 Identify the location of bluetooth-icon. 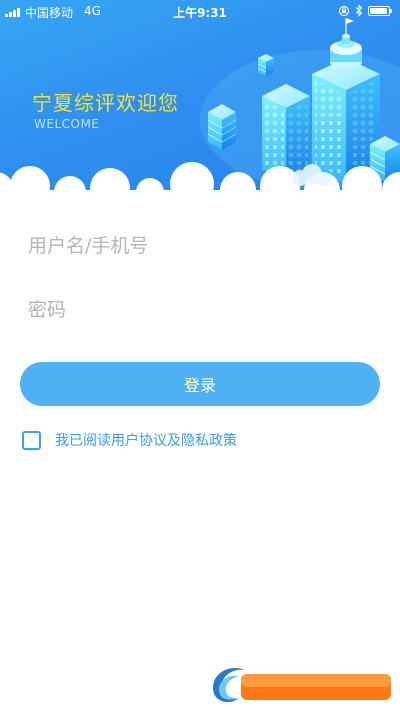
(359, 10).